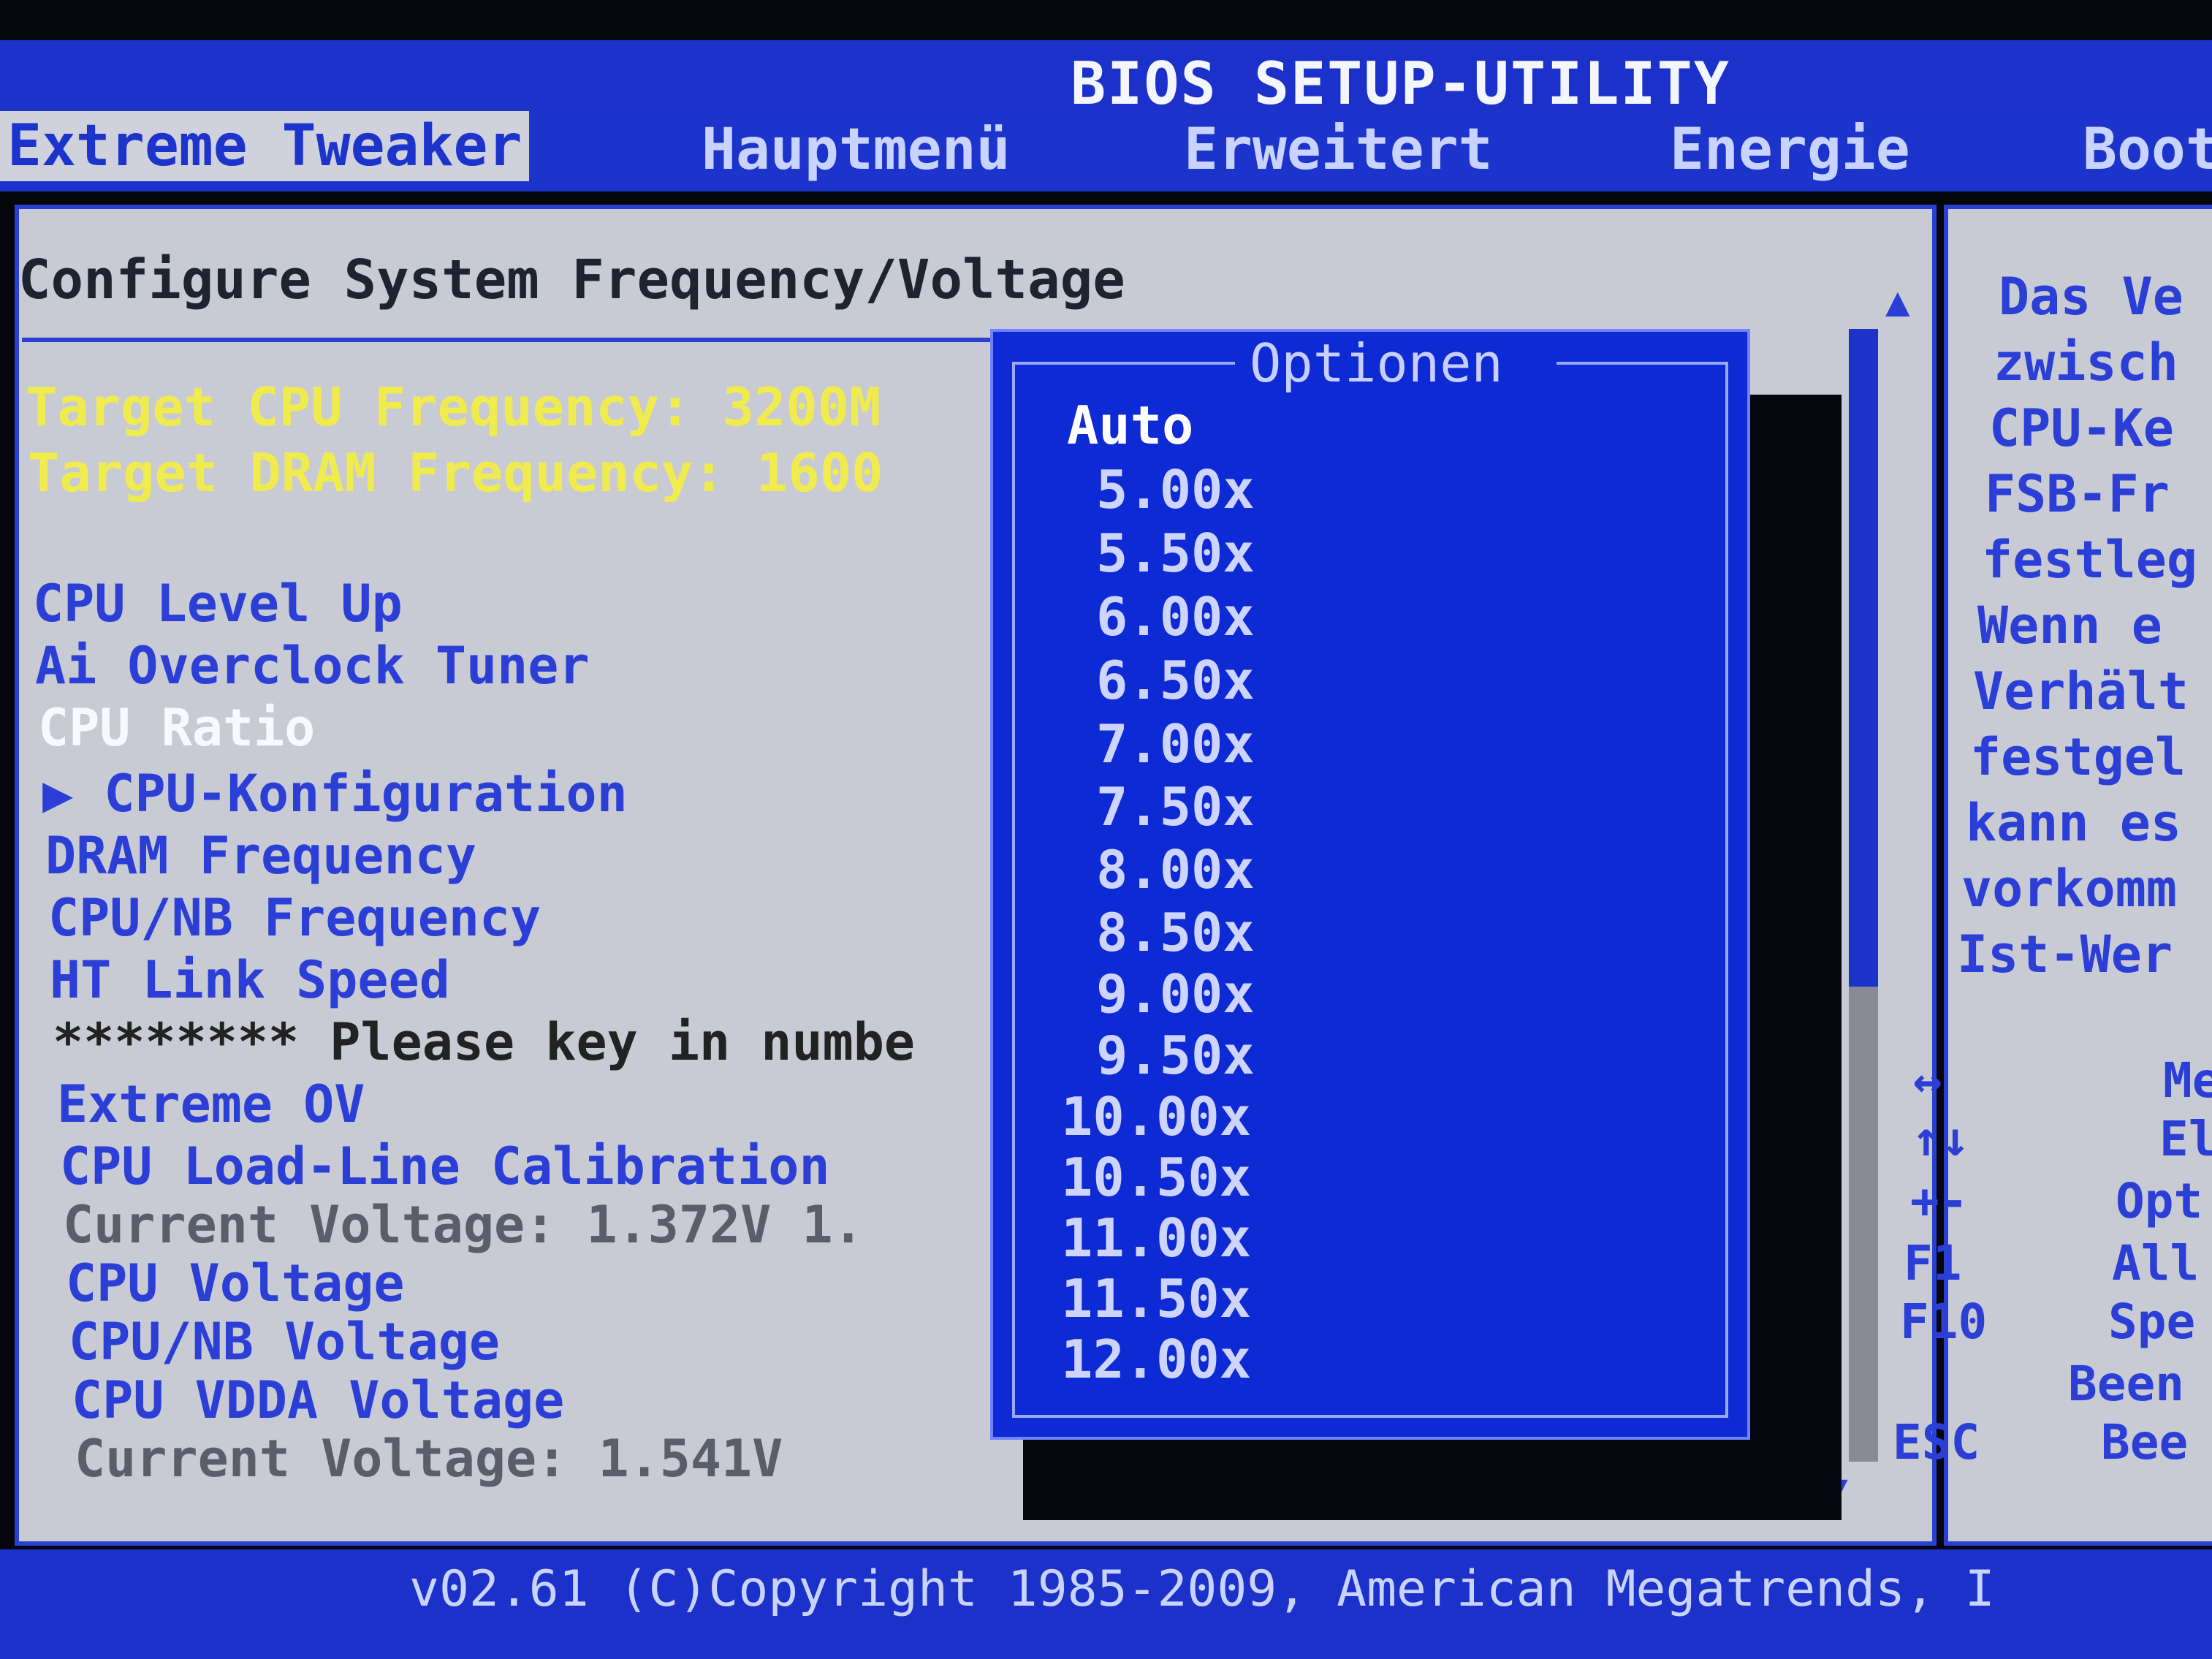 The height and width of the screenshot is (1659, 2212). What do you see at coordinates (2090, 560) in the screenshot?
I see `help-text-line: festleg` at bounding box center [2090, 560].